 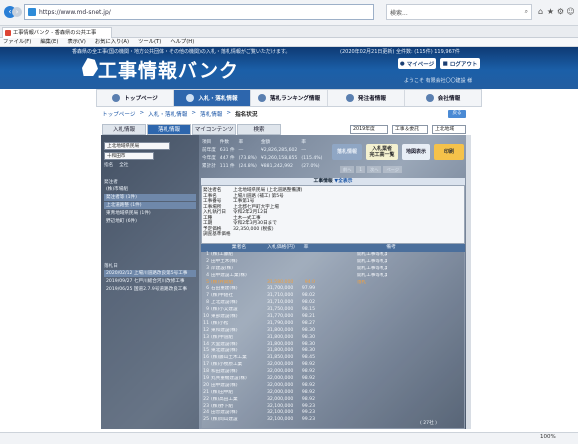 I want to click on nav-orderer: 発注者情報, so click(x=366, y=98).